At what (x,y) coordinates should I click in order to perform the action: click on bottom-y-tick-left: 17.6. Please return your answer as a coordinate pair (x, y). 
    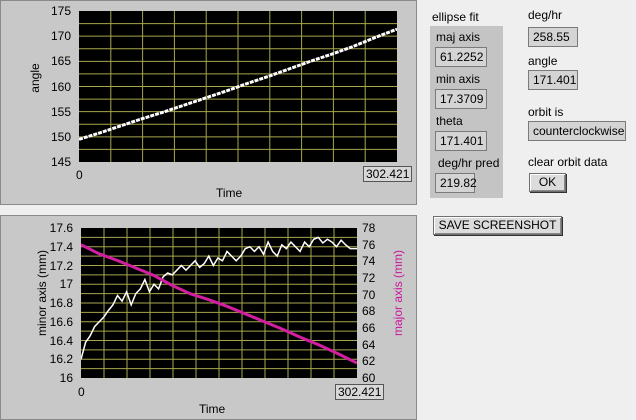
    Looking at the image, I should click on (61, 228).